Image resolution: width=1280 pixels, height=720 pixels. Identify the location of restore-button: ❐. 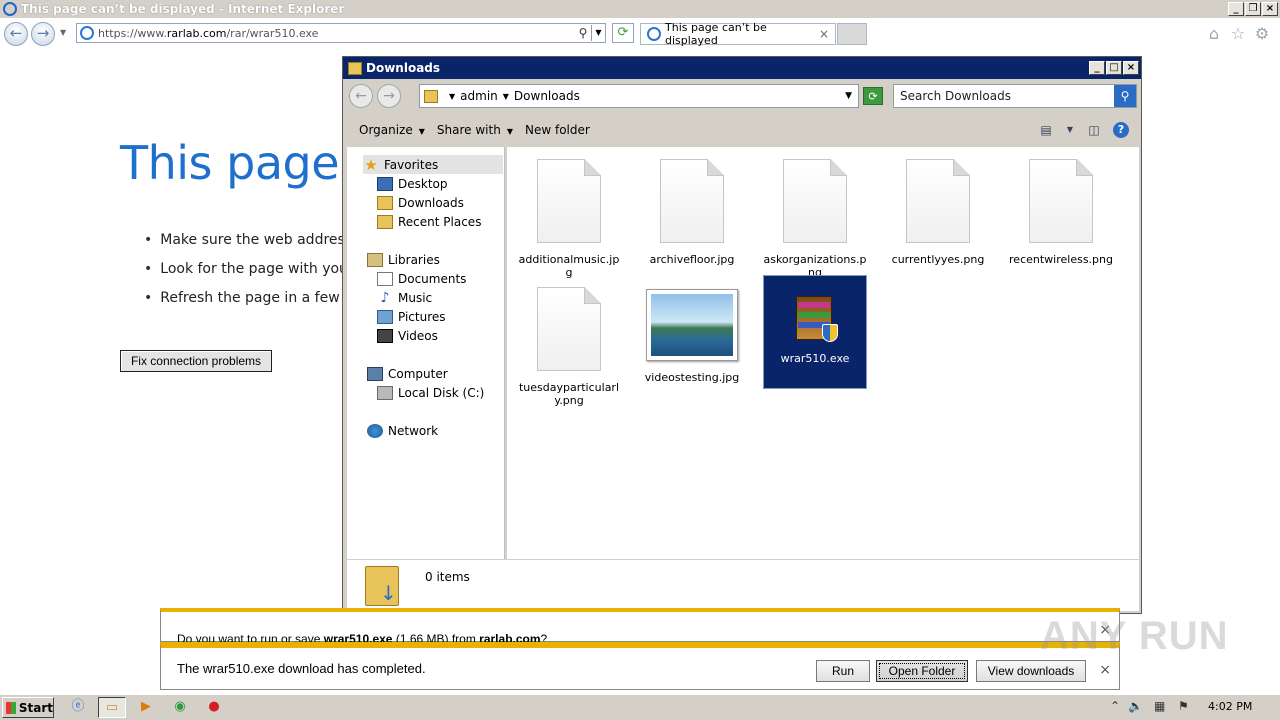
(1253, 9).